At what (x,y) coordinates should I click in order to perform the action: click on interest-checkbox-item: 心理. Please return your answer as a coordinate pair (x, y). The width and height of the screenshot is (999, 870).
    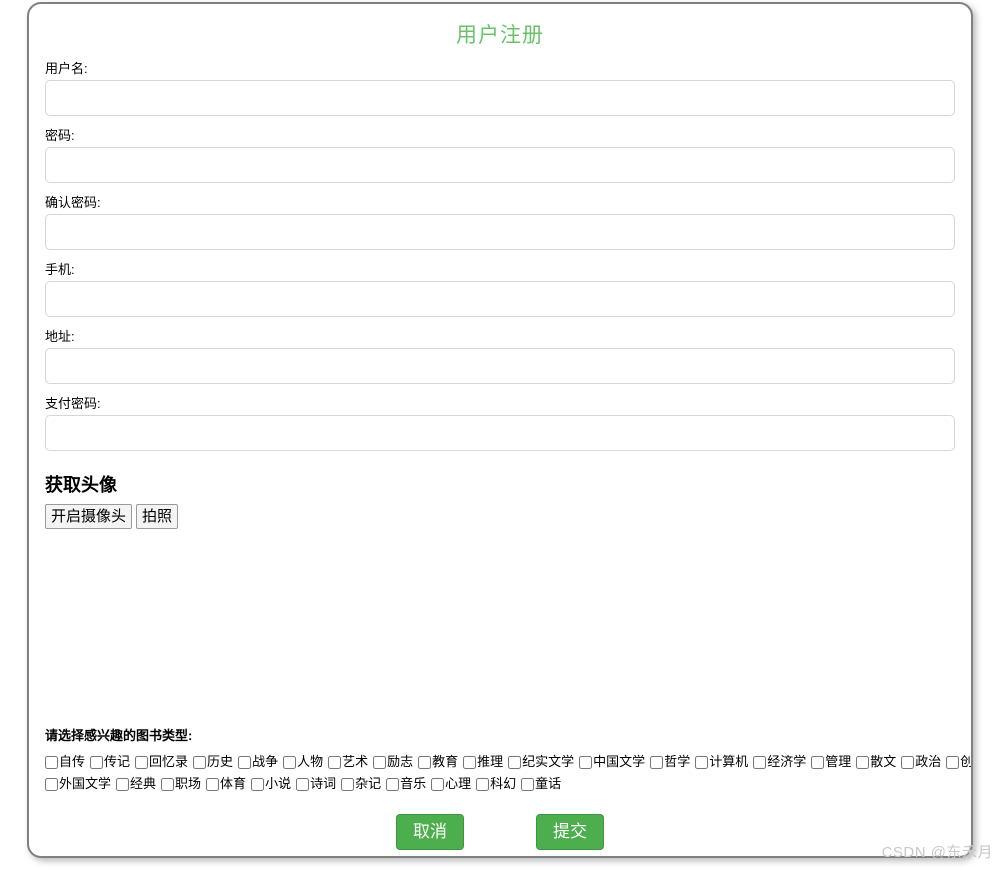
    Looking at the image, I should click on (451, 784).